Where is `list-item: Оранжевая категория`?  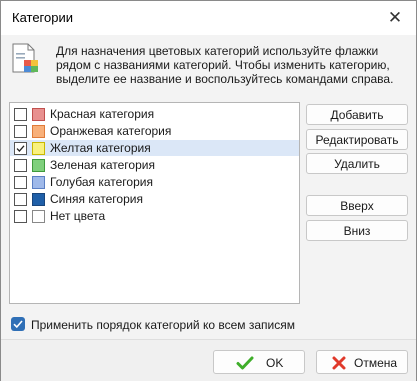 list-item: Оранжевая категория is located at coordinates (154, 131).